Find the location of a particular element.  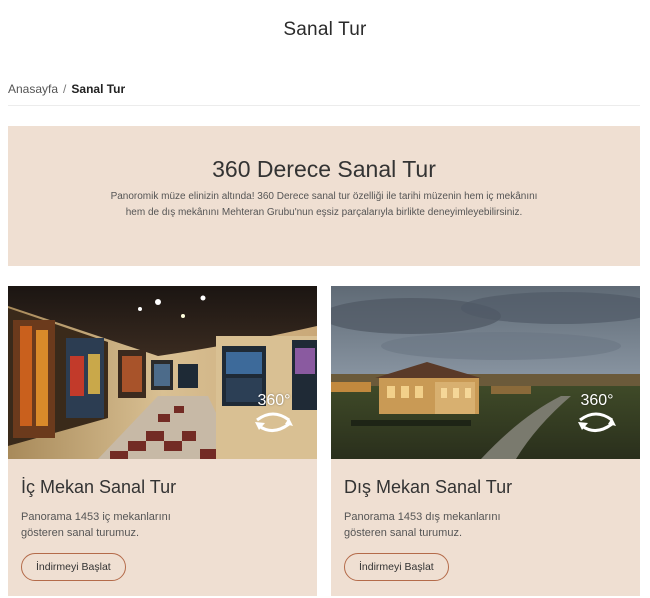

exterior-tour-title: Dış Mekan Sanal Tur is located at coordinates (428, 487).